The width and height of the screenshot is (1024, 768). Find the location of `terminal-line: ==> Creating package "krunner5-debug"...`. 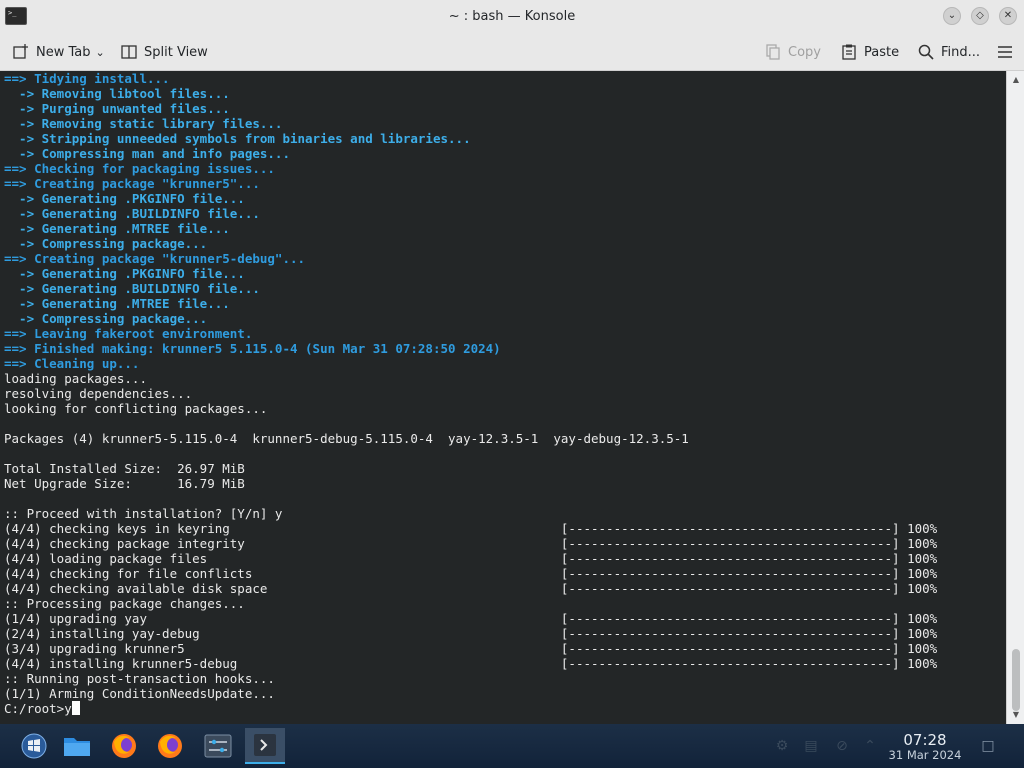

terminal-line: ==> Creating package "krunner5-debug"... is located at coordinates (155, 258).